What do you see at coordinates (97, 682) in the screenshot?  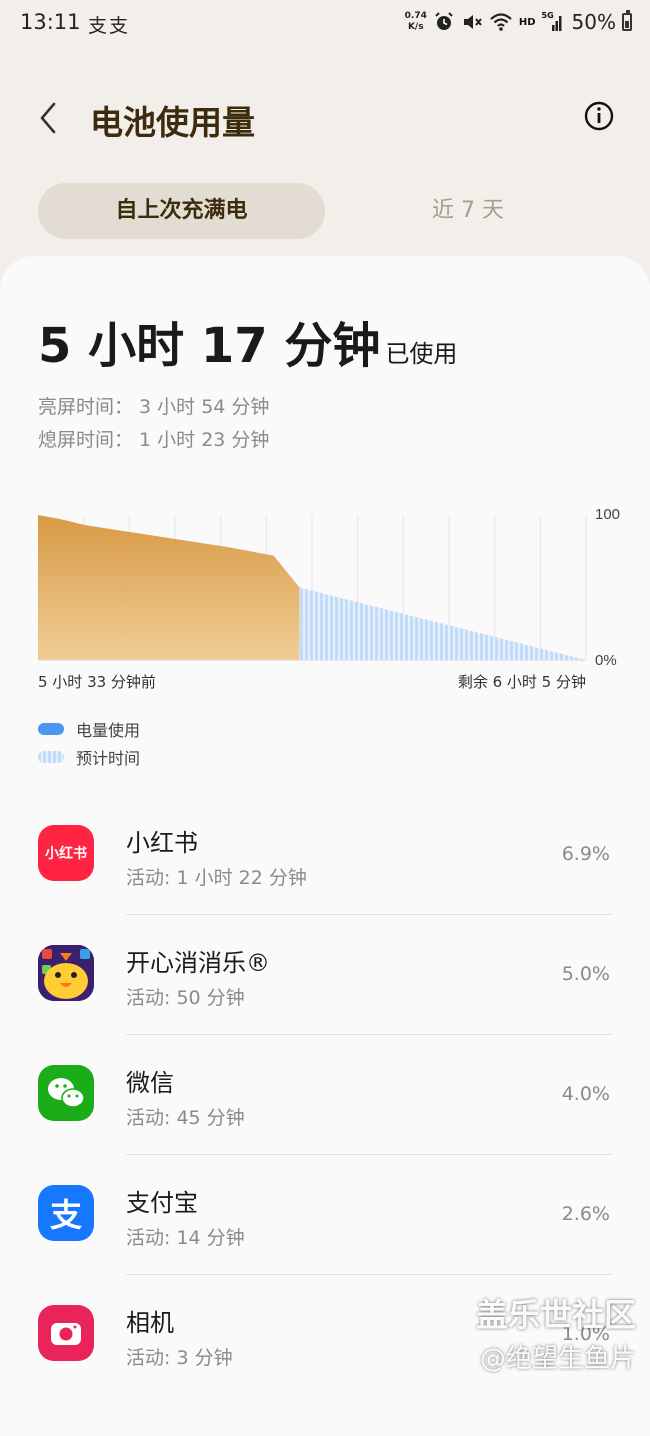 I see `x-start-label: 5 小时 33 分钟前` at bounding box center [97, 682].